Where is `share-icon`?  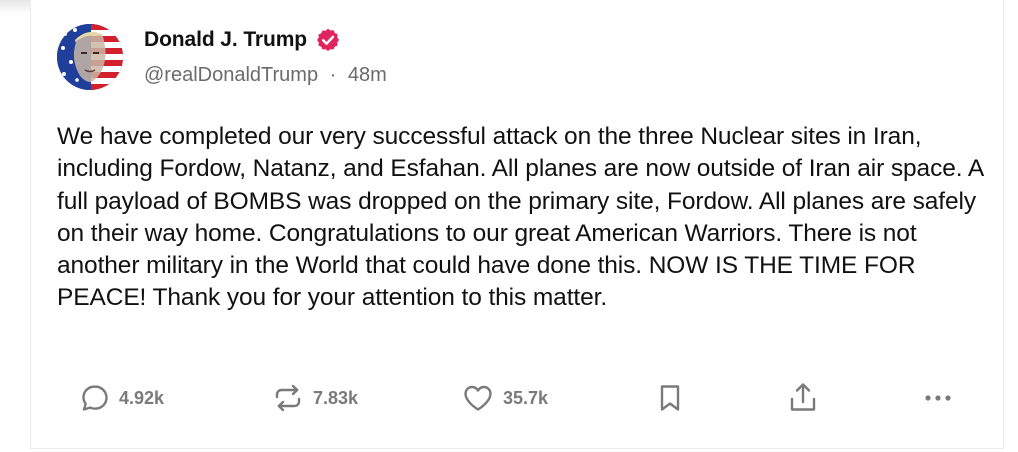
share-icon is located at coordinates (803, 398).